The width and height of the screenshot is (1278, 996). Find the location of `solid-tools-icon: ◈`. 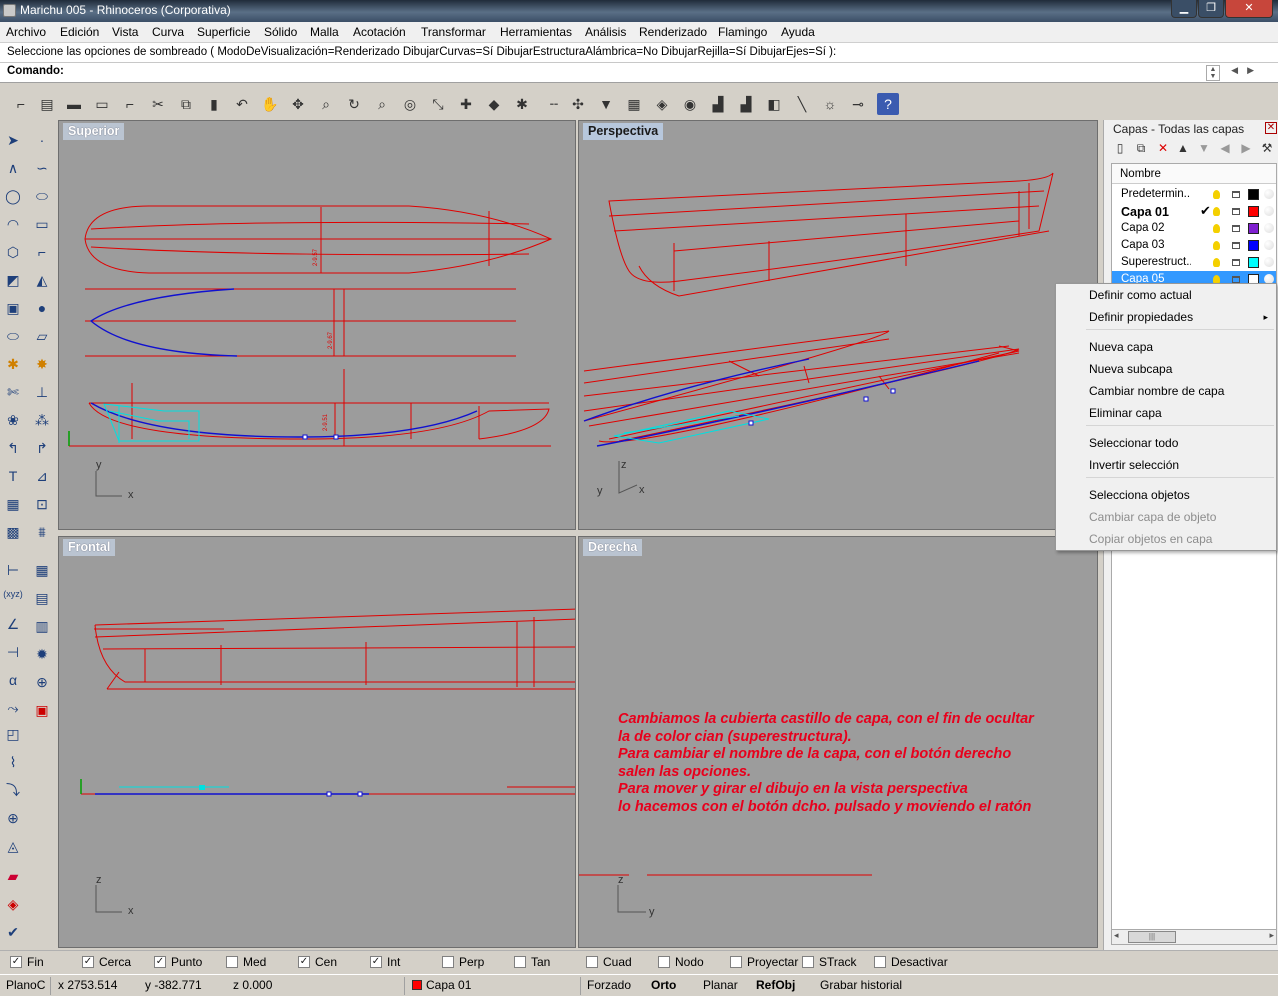

solid-tools-icon: ◈ is located at coordinates (13, 904).